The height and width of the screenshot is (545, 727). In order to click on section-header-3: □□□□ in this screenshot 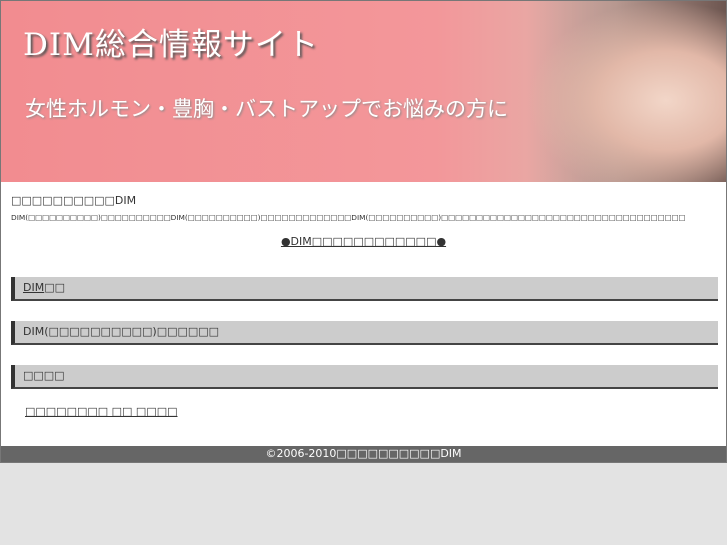, I will do `click(364, 377)`.